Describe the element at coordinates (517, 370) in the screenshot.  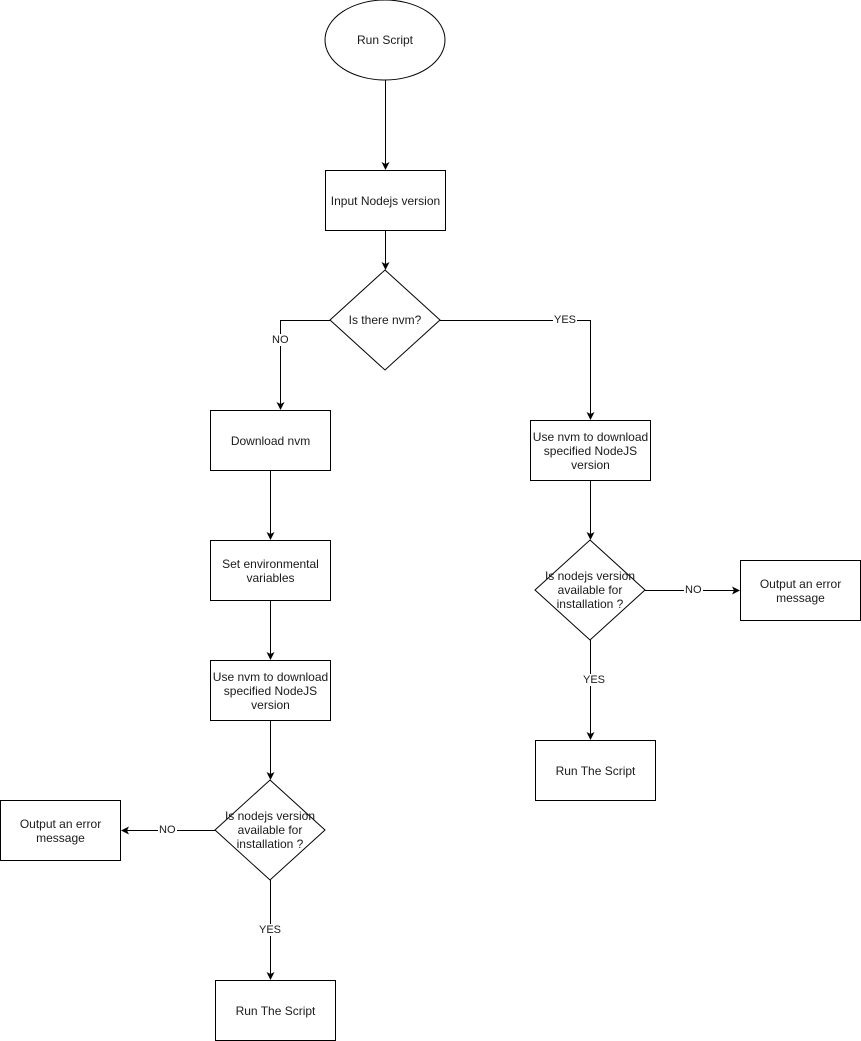
I see `edge-hasnvm-yes` at that location.